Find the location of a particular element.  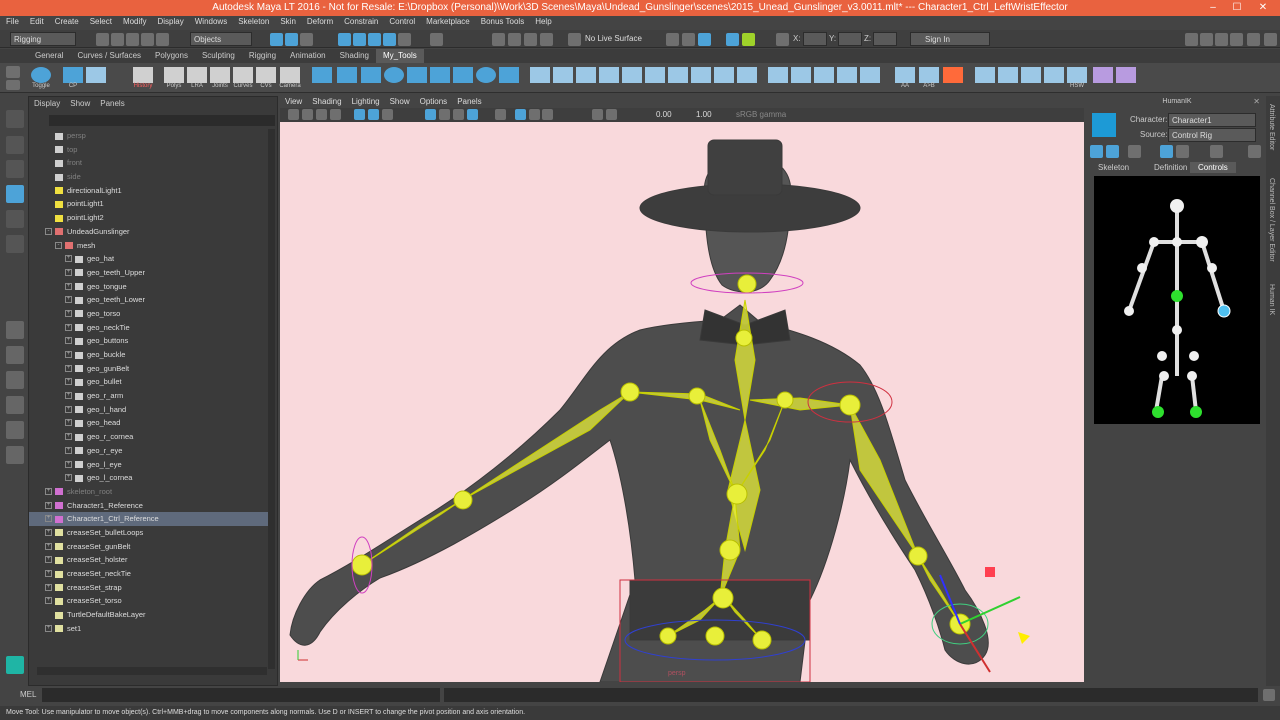

move-tool-icon is located at coordinates (15, 194).